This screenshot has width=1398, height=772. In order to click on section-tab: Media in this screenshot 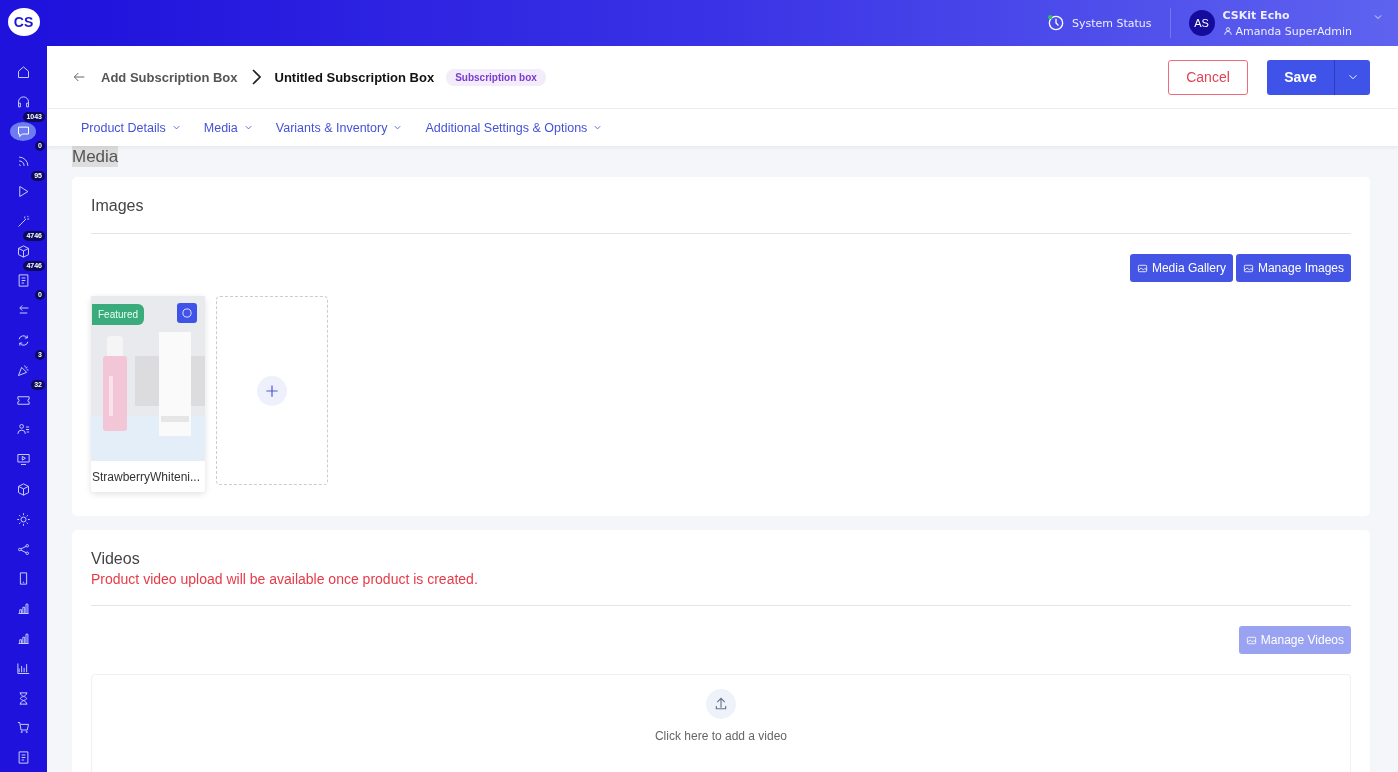, I will do `click(228, 127)`.